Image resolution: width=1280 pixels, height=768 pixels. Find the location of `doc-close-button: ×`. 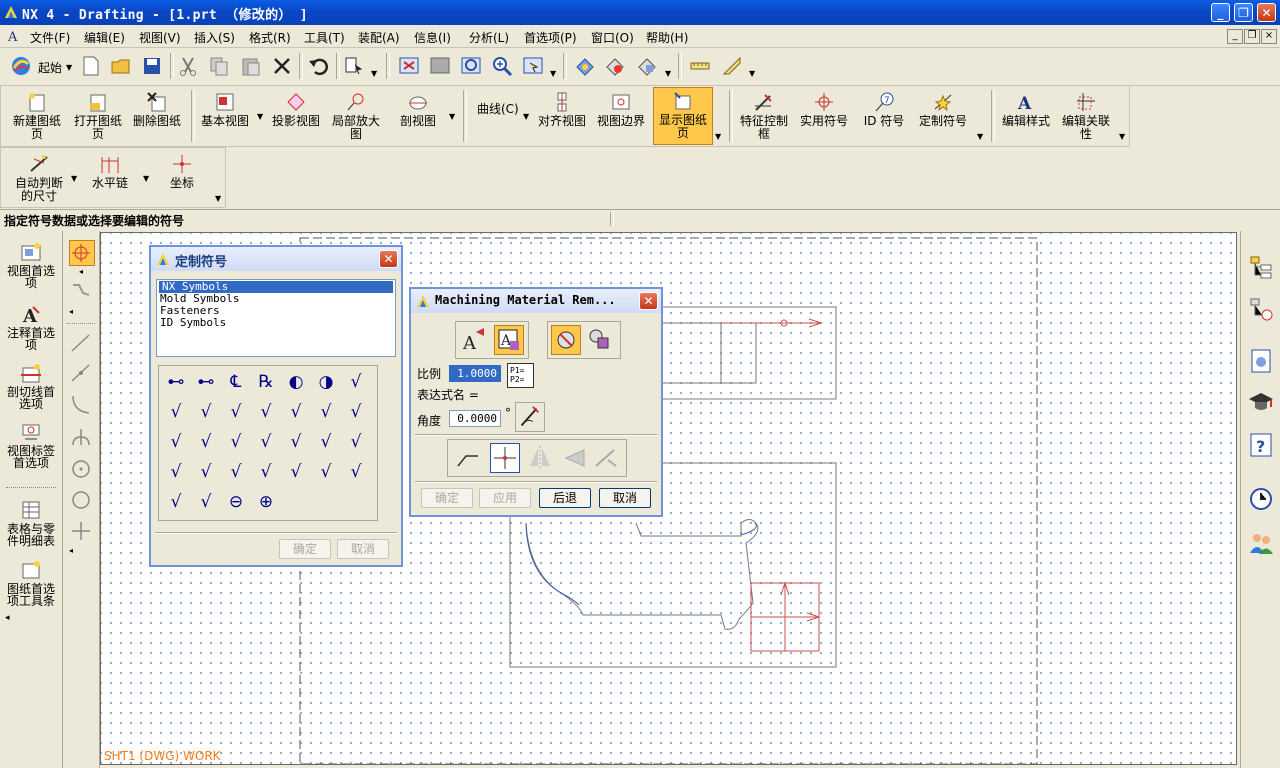

doc-close-button: × is located at coordinates (1269, 36).